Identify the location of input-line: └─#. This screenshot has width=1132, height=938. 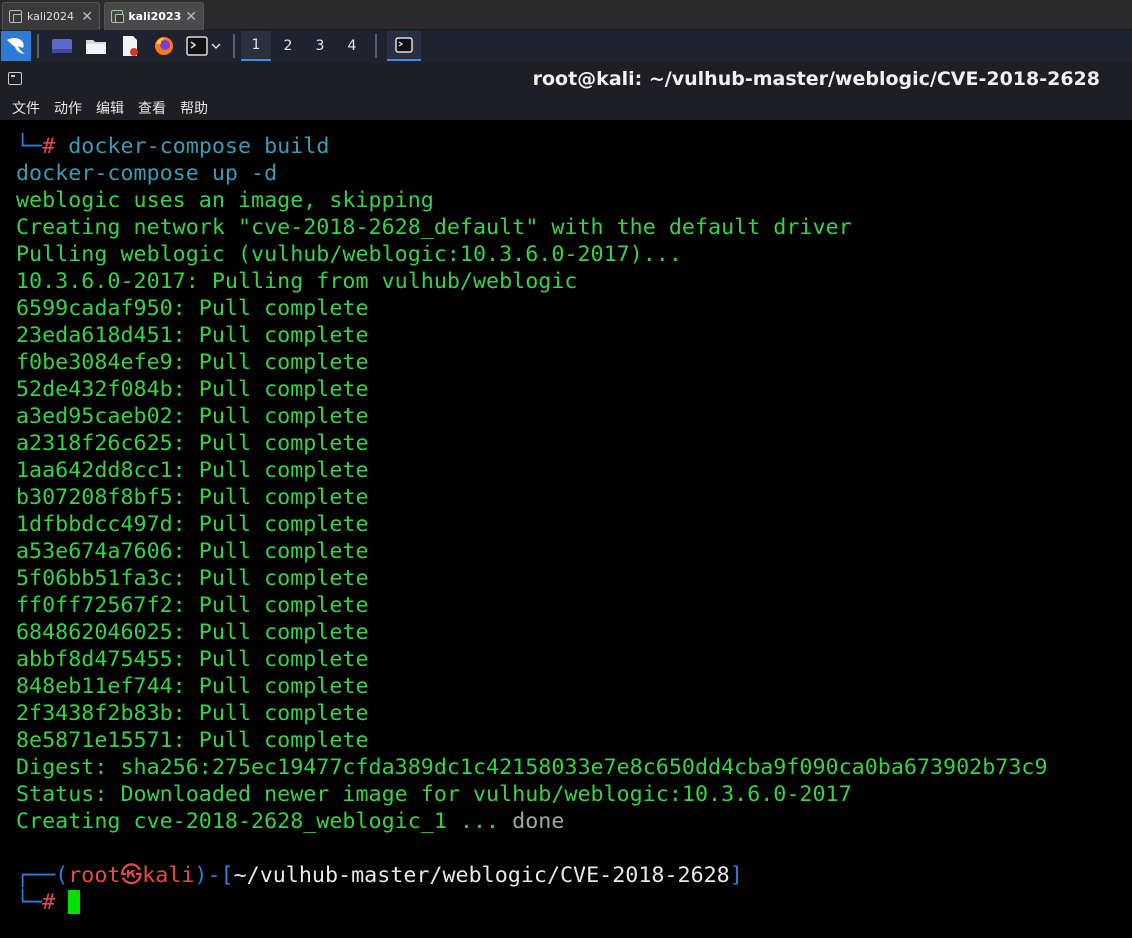
(48, 902).